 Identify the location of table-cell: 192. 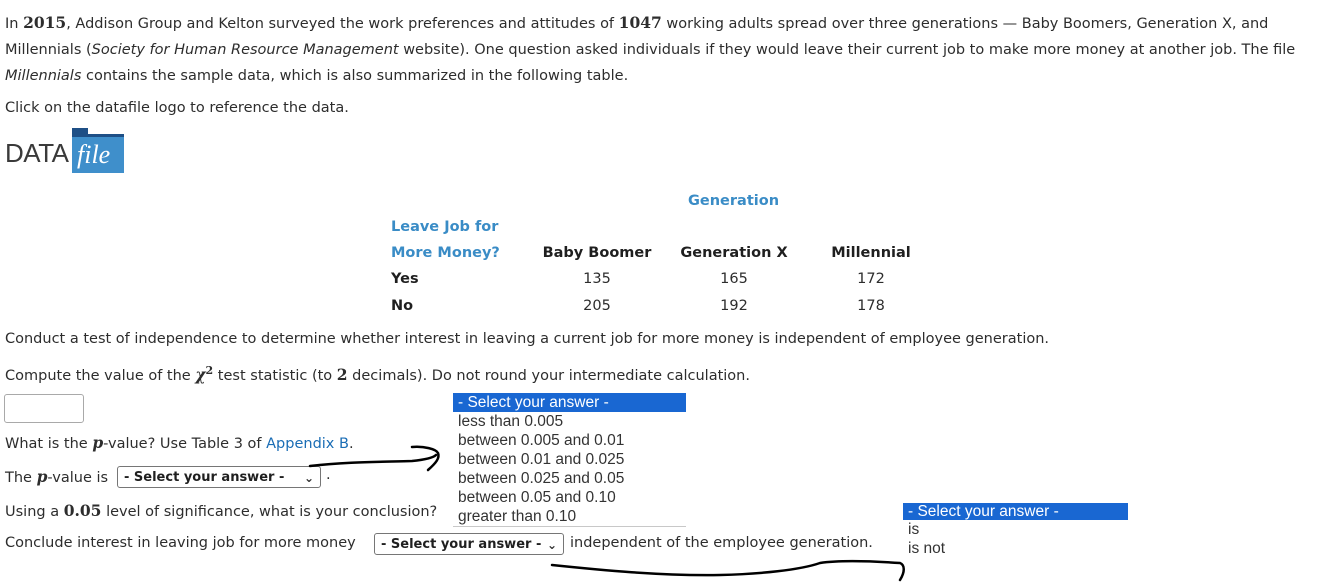
(734, 306).